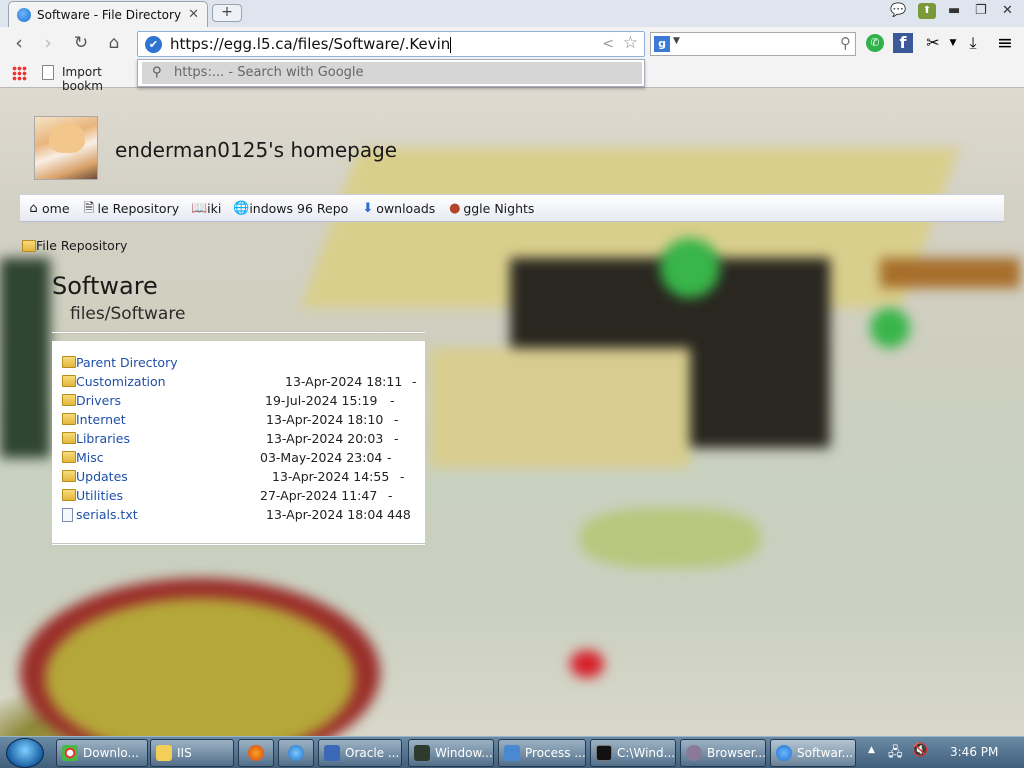  Describe the element at coordinates (845, 43) in the screenshot. I see `search-icon: ⚲` at that location.